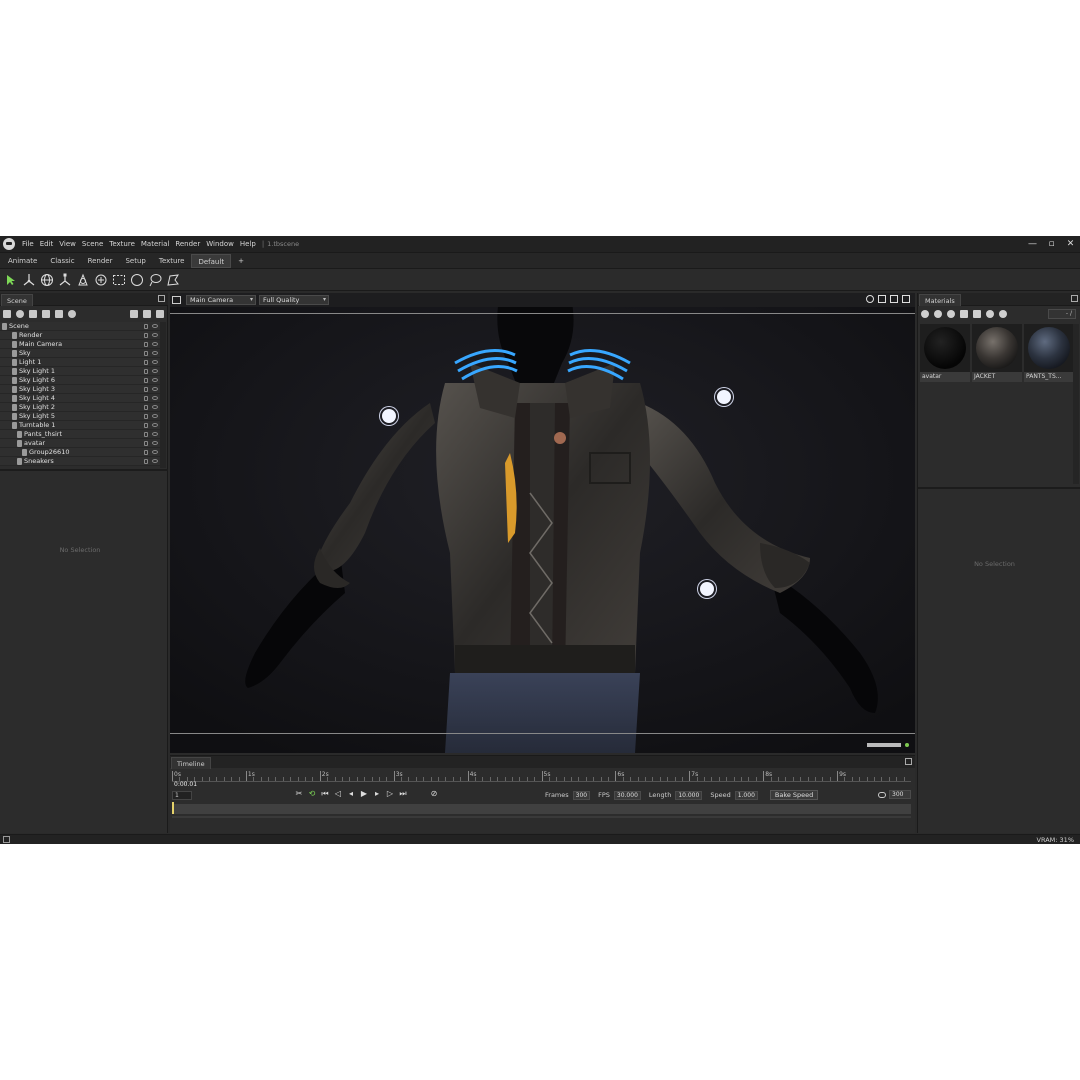 Image resolution: width=1080 pixels, height=1080 pixels. I want to click on lasso-icon, so click(155, 280).